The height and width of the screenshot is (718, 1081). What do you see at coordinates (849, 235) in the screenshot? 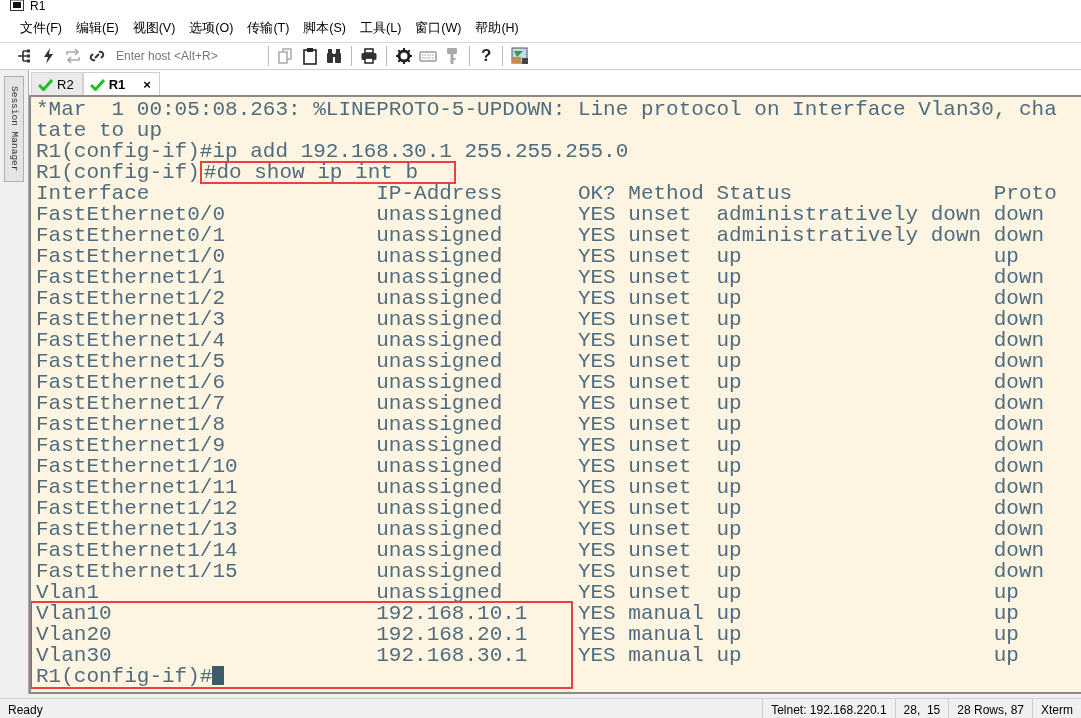
I see `table-cell-text: administratively down` at bounding box center [849, 235].